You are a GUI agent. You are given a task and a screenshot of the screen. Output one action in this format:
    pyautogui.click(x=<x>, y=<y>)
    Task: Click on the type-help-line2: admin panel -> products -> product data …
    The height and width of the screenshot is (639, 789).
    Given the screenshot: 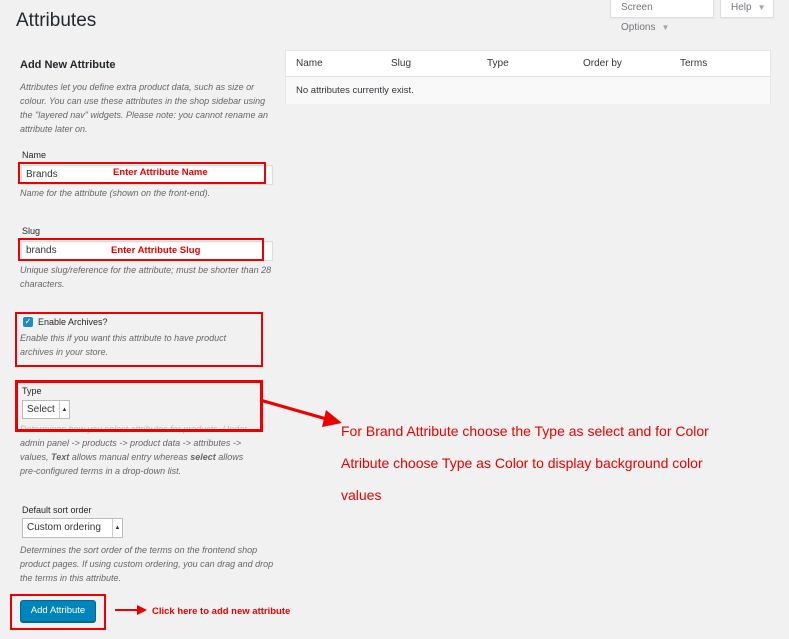 What is the action you would take?
    pyautogui.click(x=131, y=443)
    